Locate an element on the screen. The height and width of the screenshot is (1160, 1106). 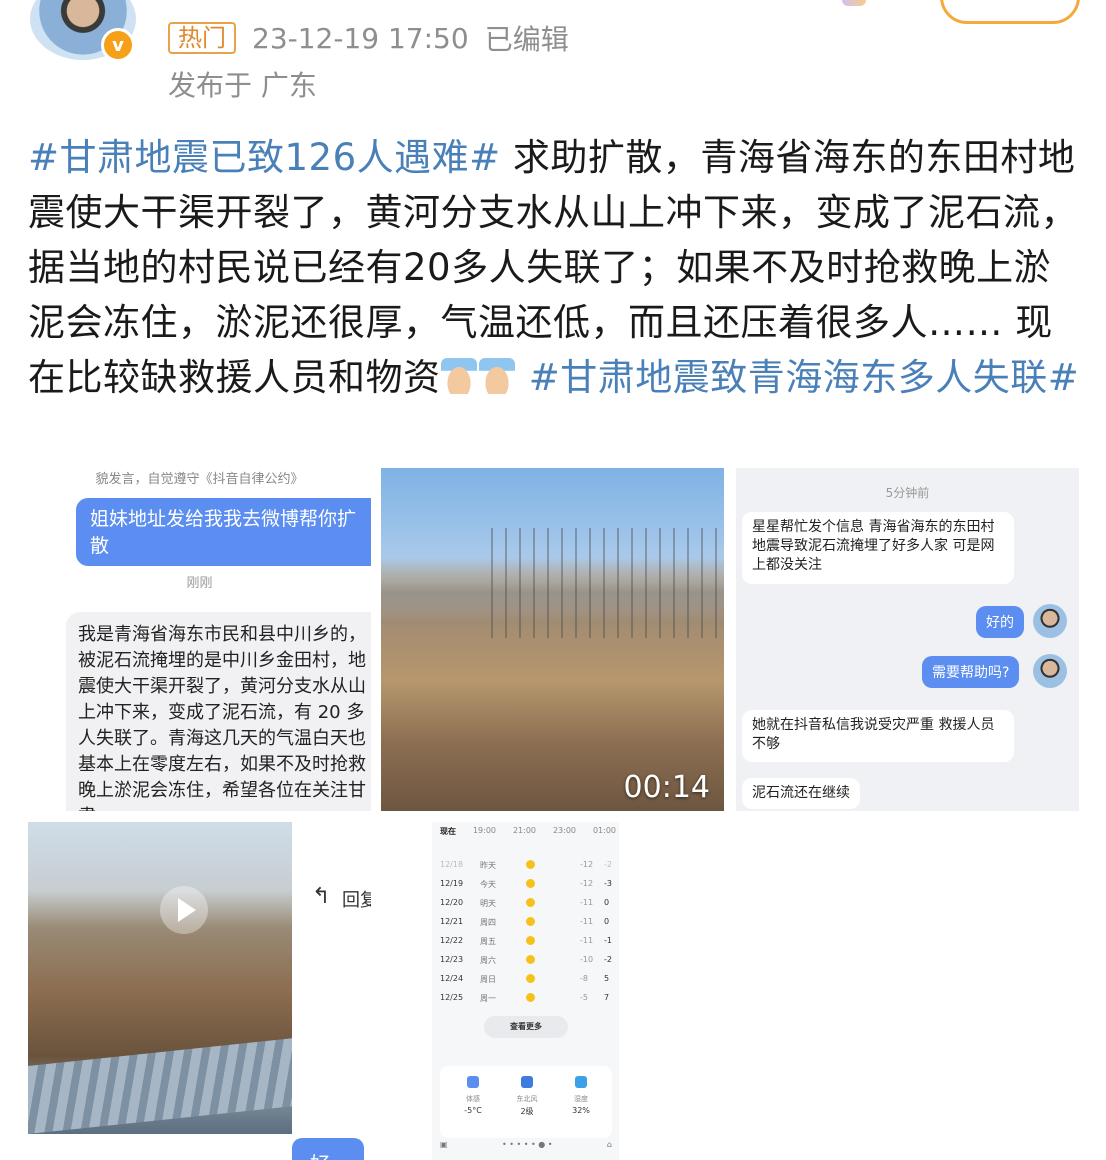
weather-low: -8 is located at coordinates (584, 978).